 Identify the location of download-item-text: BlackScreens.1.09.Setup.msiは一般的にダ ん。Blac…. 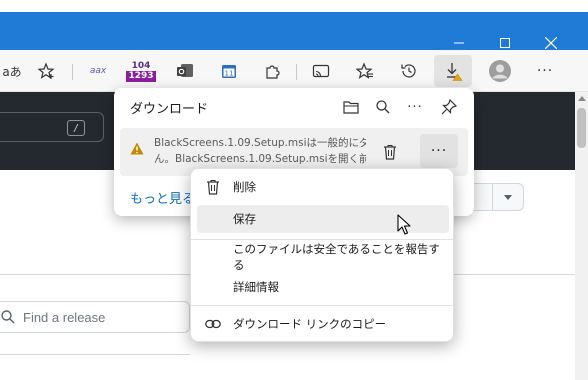
(260, 151).